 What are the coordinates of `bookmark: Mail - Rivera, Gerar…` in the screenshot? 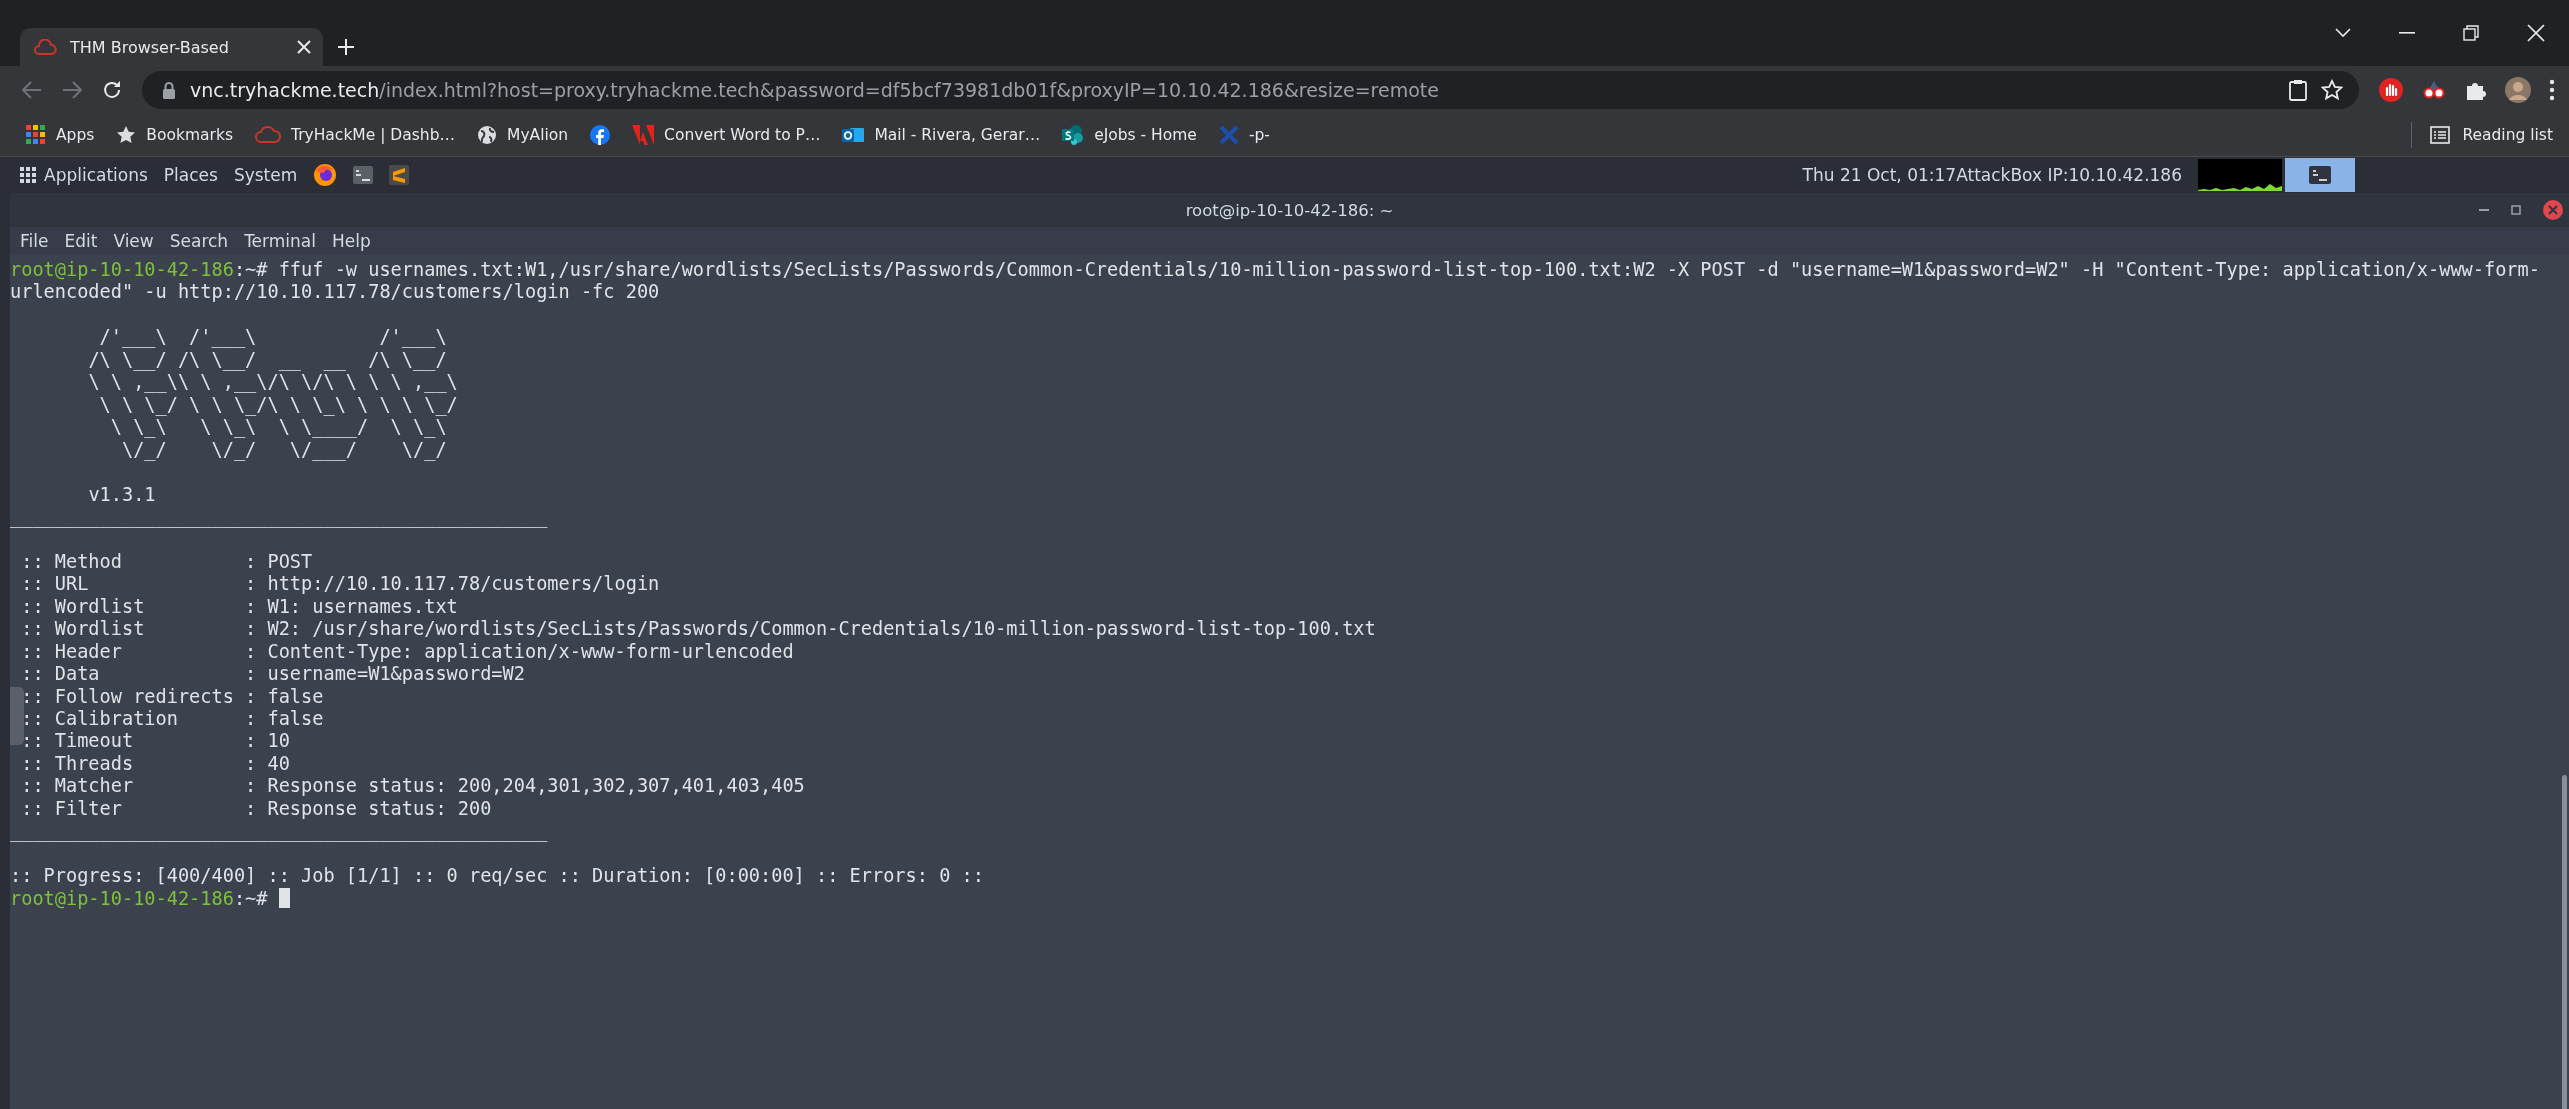 It's located at (941, 135).